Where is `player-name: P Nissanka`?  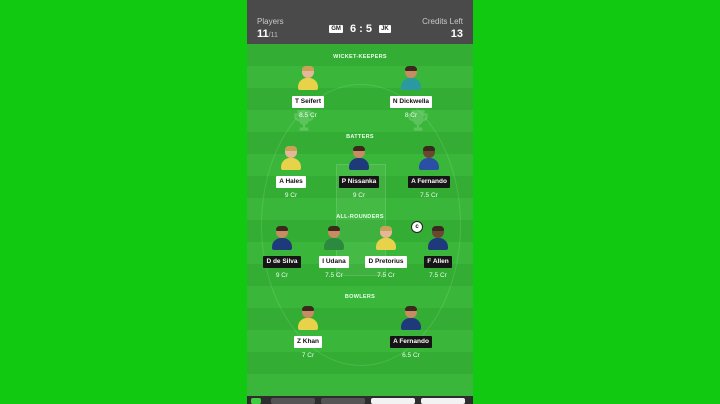
player-name: P Nissanka is located at coordinates (359, 182).